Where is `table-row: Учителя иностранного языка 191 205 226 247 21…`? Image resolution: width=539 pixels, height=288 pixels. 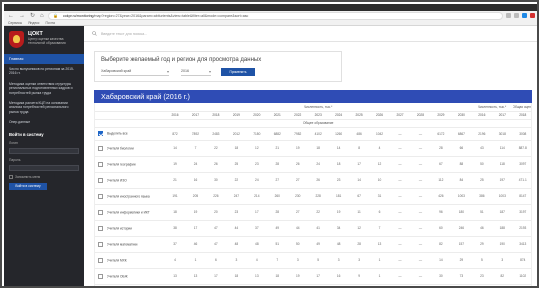
table-row: Учителя иностранного языка 191 205 226 247 21… is located at coordinates (313, 196).